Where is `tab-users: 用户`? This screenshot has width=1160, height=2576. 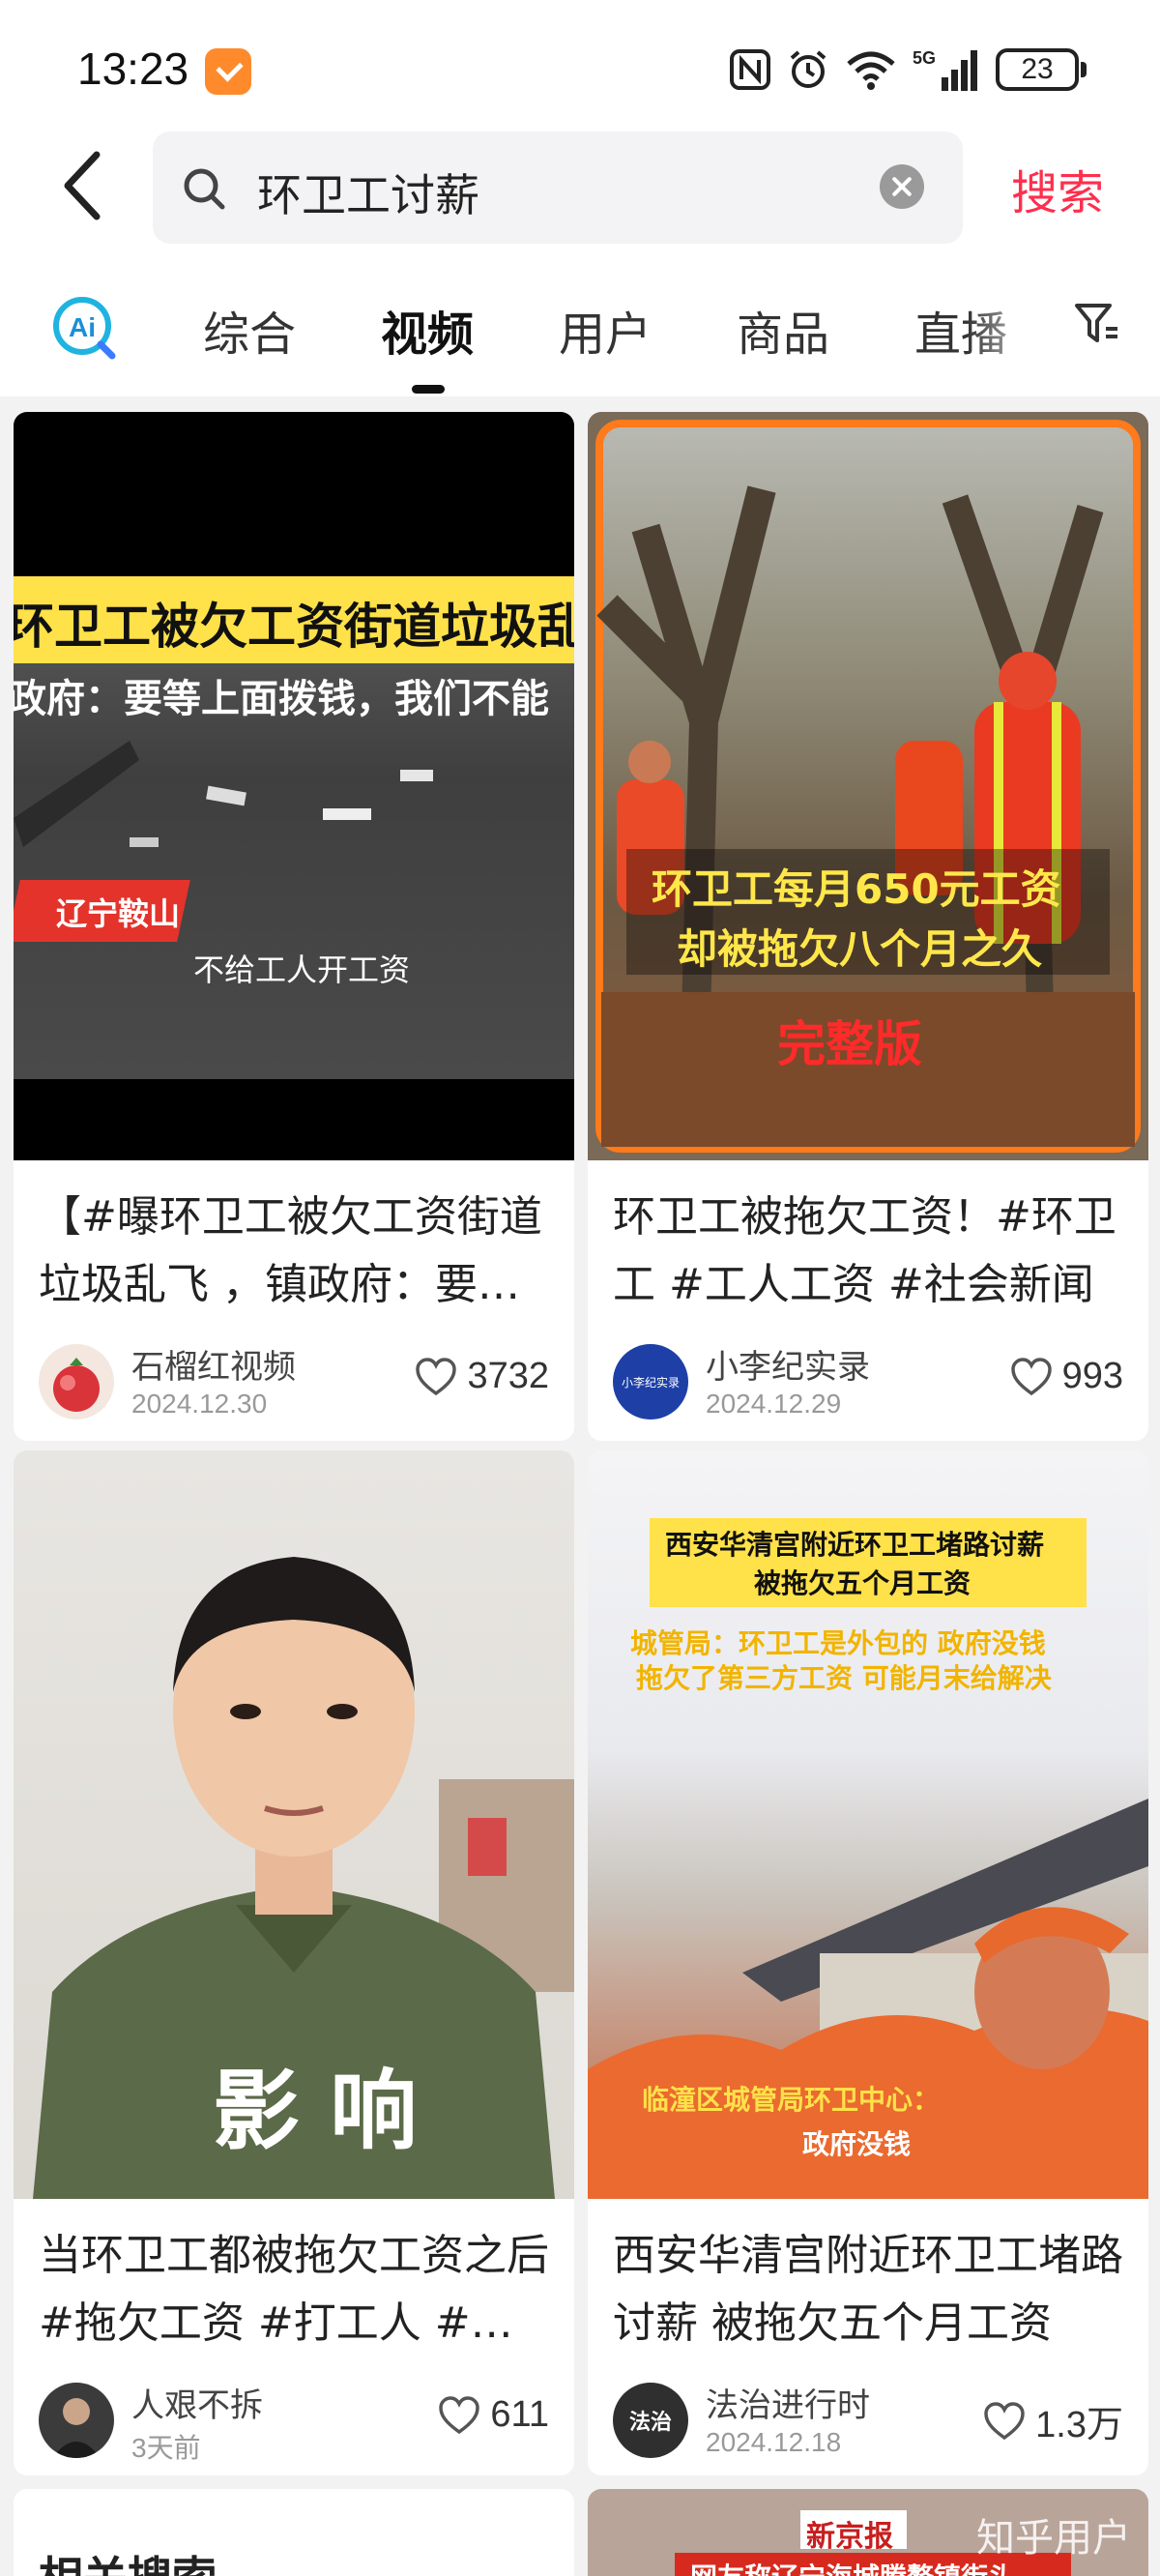
tab-users: 用户 is located at coordinates (606, 330).